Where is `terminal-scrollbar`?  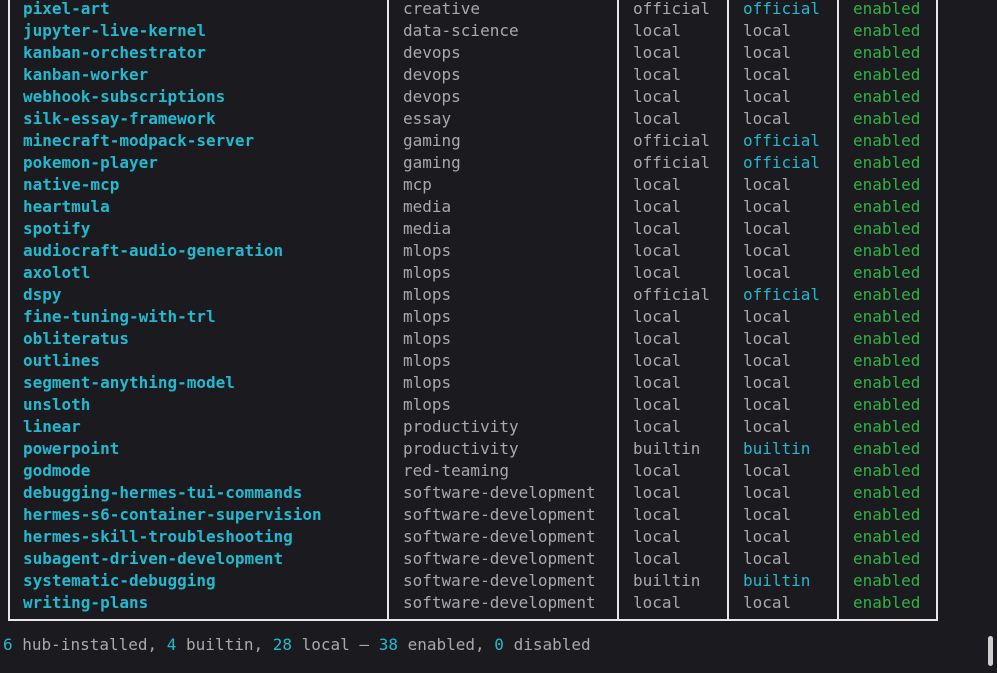 terminal-scrollbar is located at coordinates (990, 336).